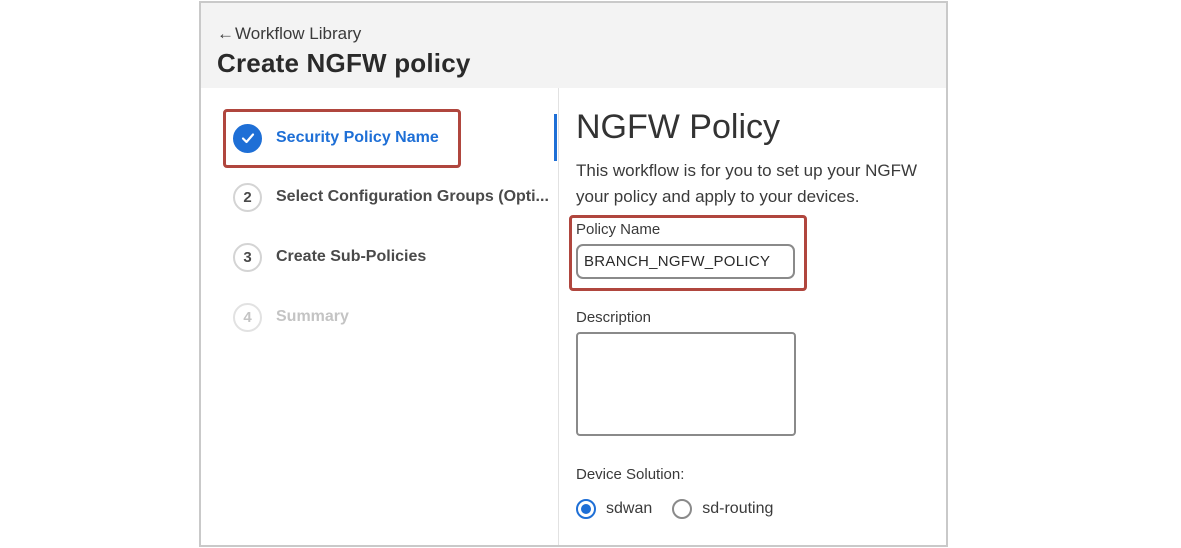 This screenshot has height=548, width=1181. I want to click on step-number: 3, so click(247, 257).